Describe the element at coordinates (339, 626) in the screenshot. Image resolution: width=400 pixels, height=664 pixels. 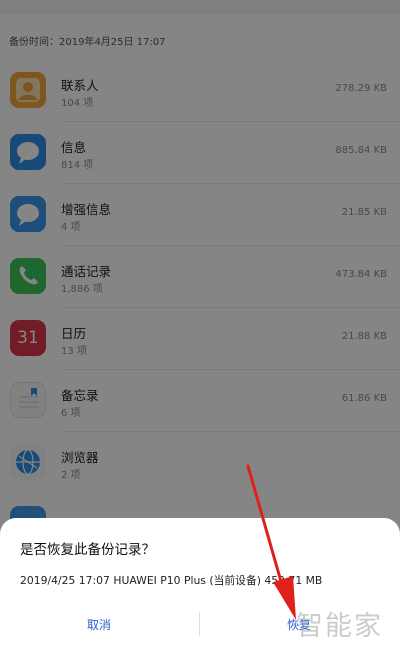
I see `watermark: 智能家` at that location.